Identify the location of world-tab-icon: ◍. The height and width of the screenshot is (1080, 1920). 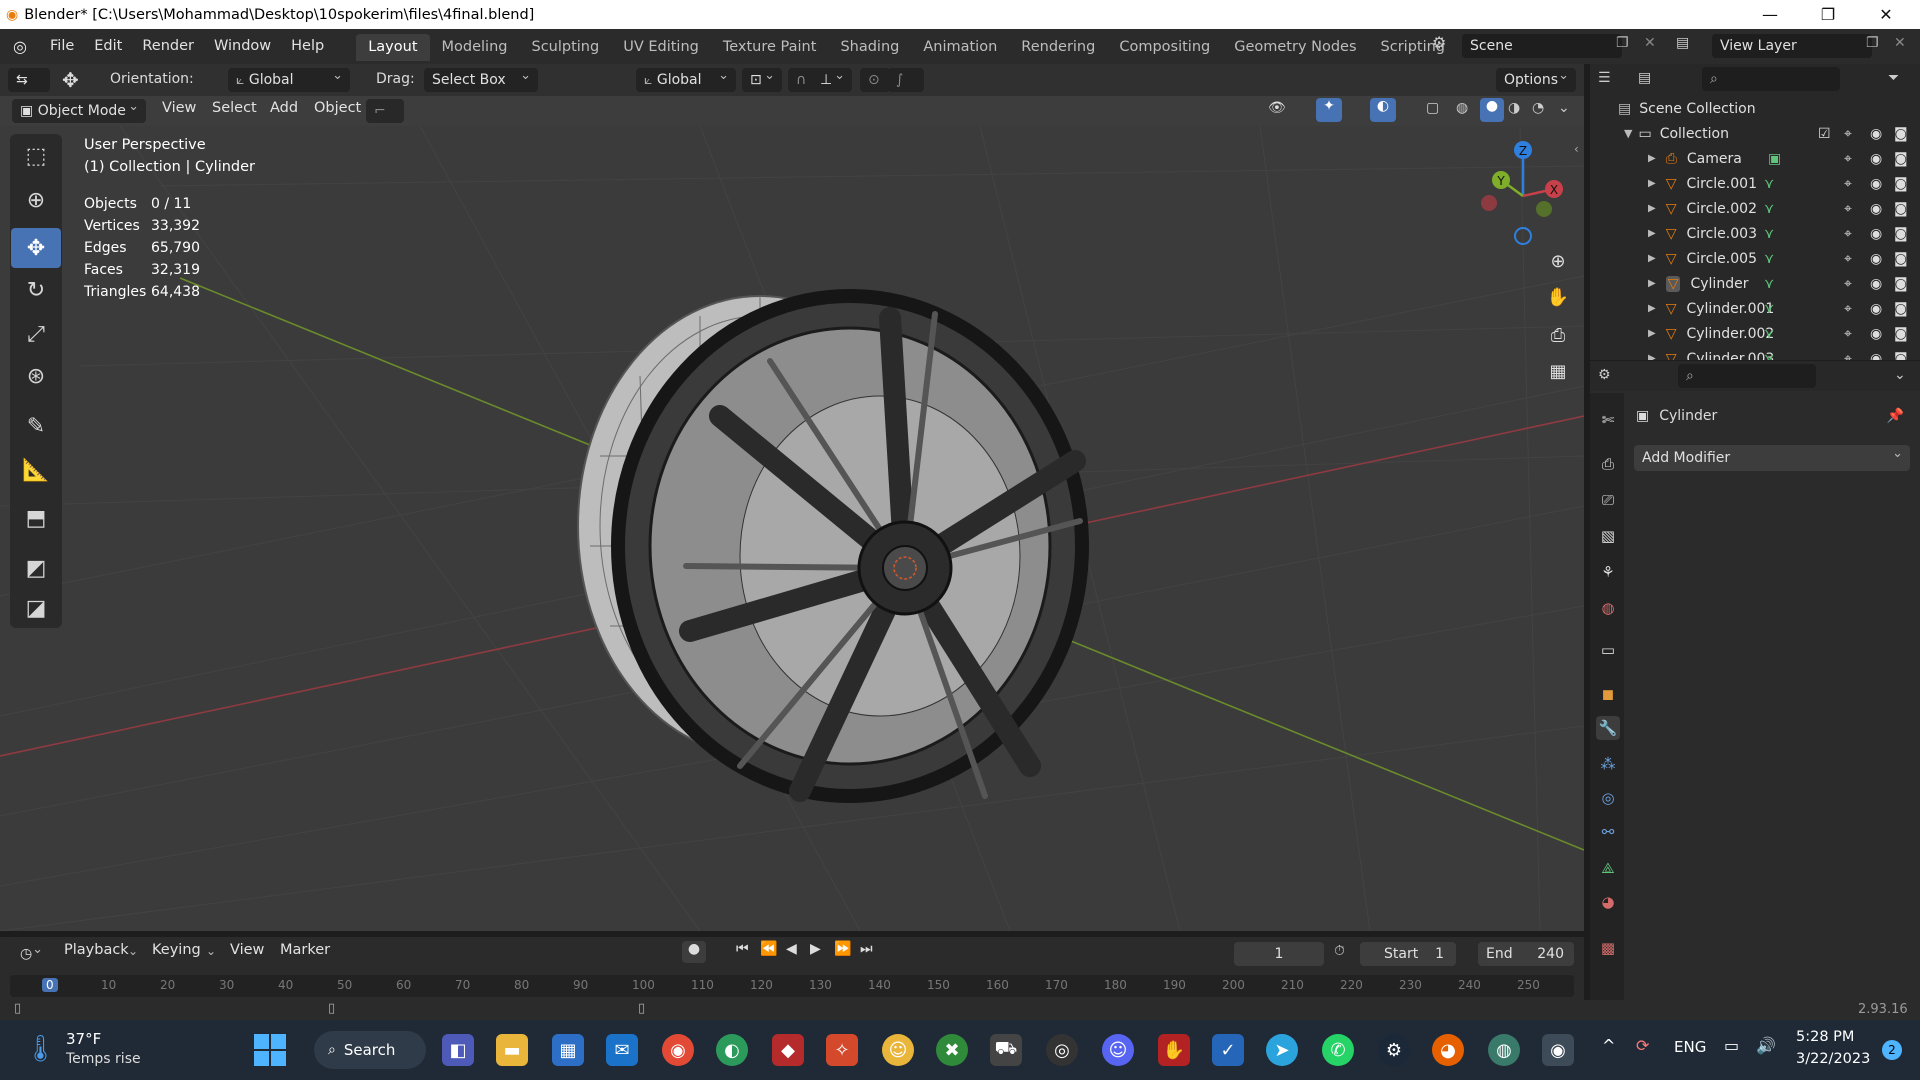
(1608, 608).